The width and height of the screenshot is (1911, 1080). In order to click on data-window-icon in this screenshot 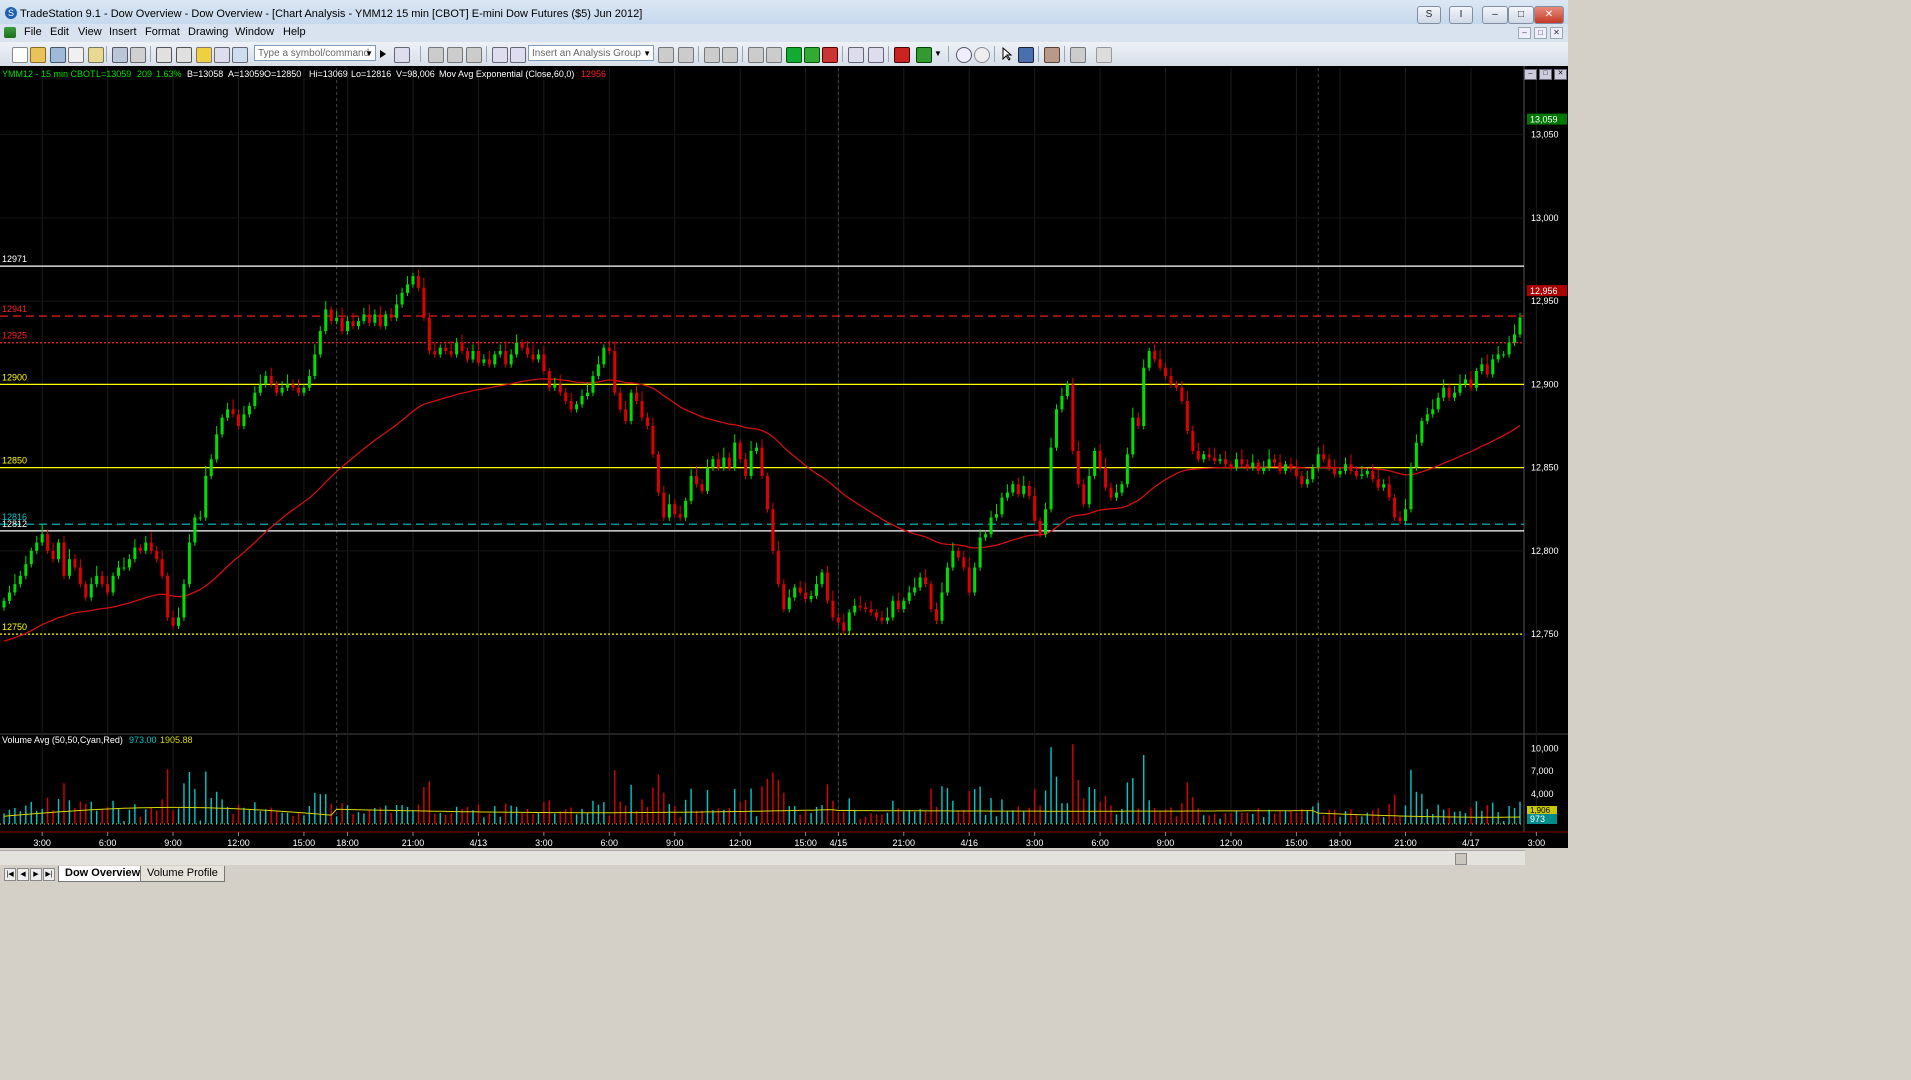, I will do `click(730, 55)`.